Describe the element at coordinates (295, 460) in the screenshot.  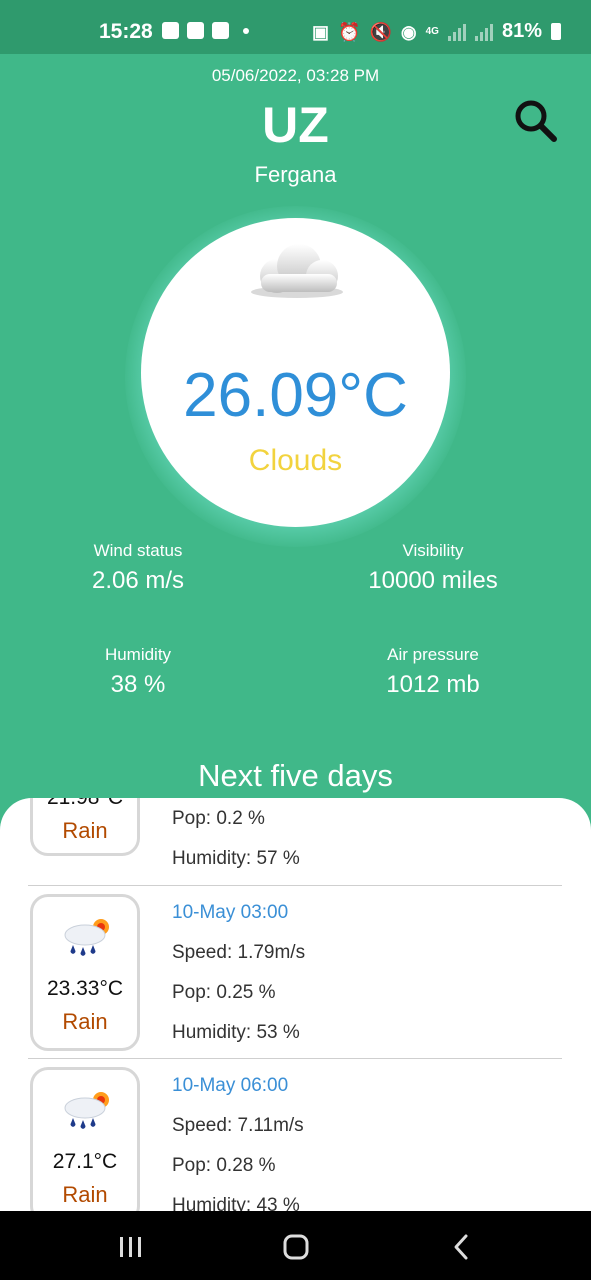
I see `current-condition: Clouds` at that location.